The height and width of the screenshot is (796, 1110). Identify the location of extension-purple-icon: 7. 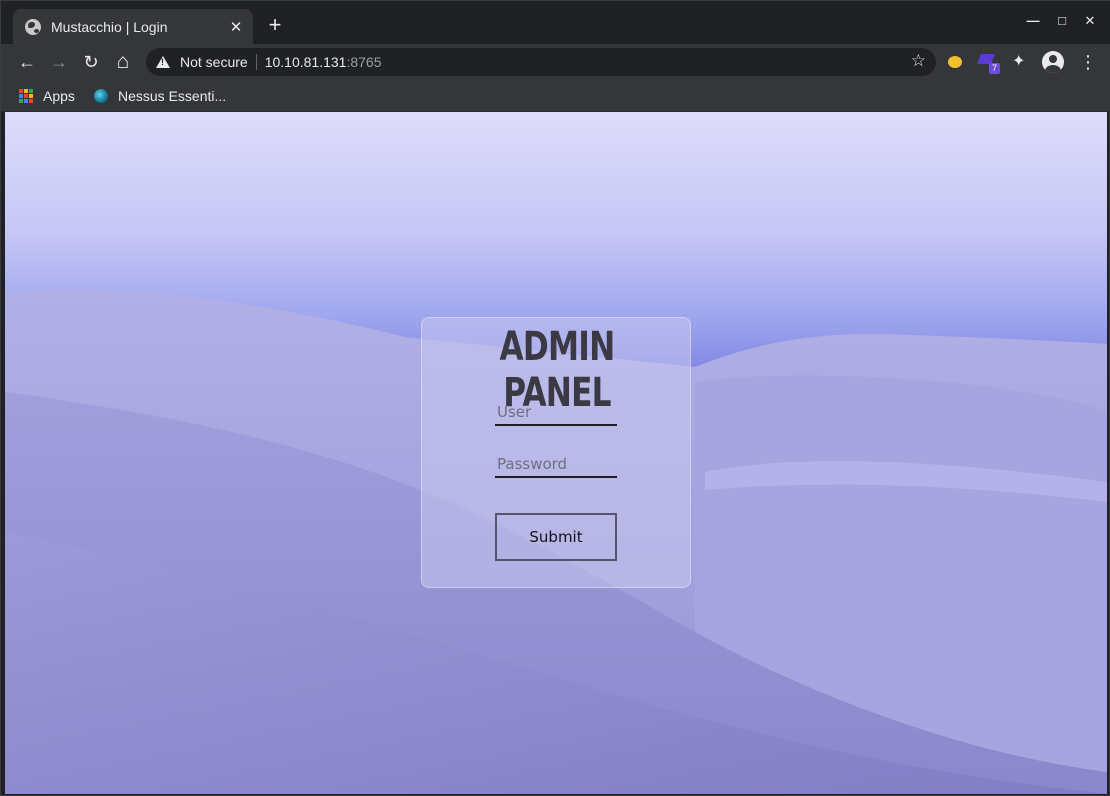
(989, 63).